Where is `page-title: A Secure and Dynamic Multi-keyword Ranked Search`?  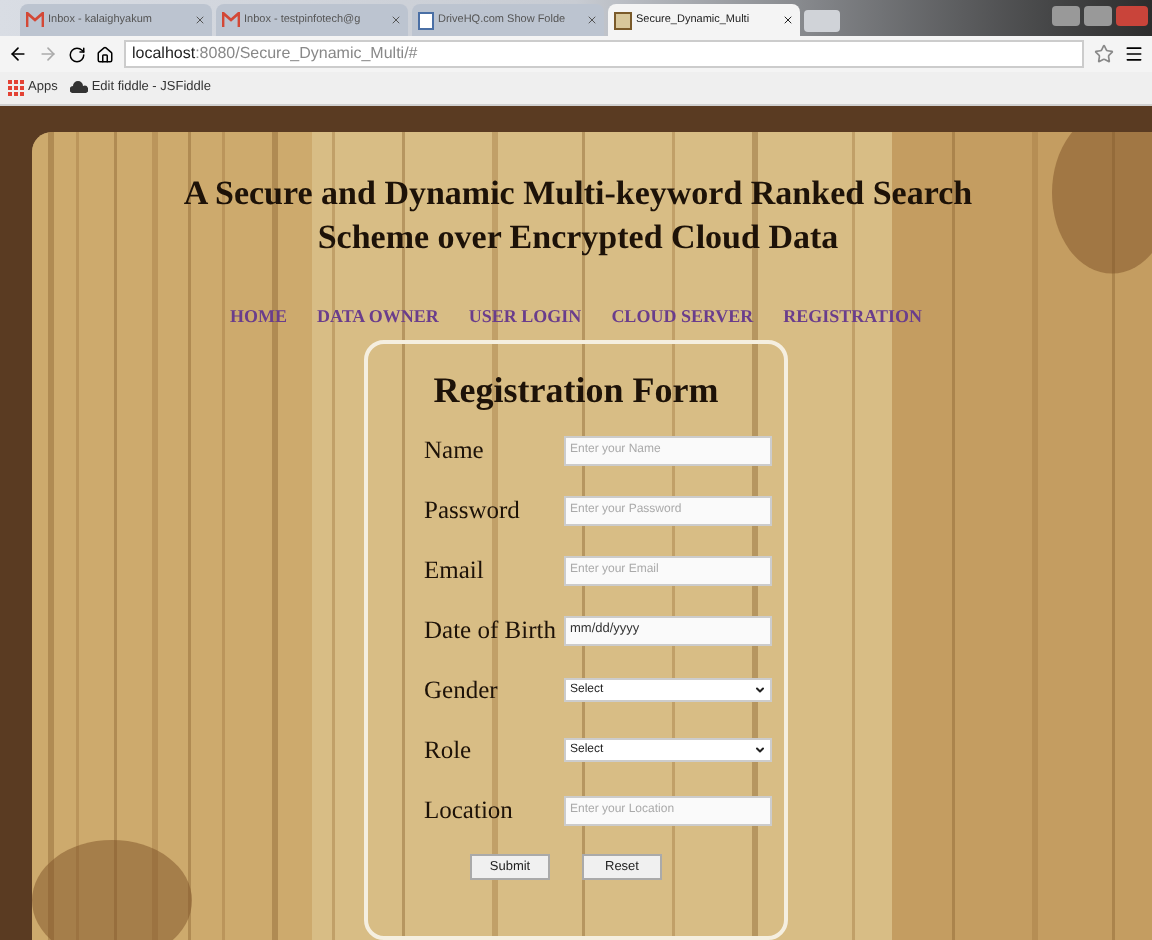
page-title: A Secure and Dynamic Multi-keyword Ranked Search is located at coordinates (578, 193).